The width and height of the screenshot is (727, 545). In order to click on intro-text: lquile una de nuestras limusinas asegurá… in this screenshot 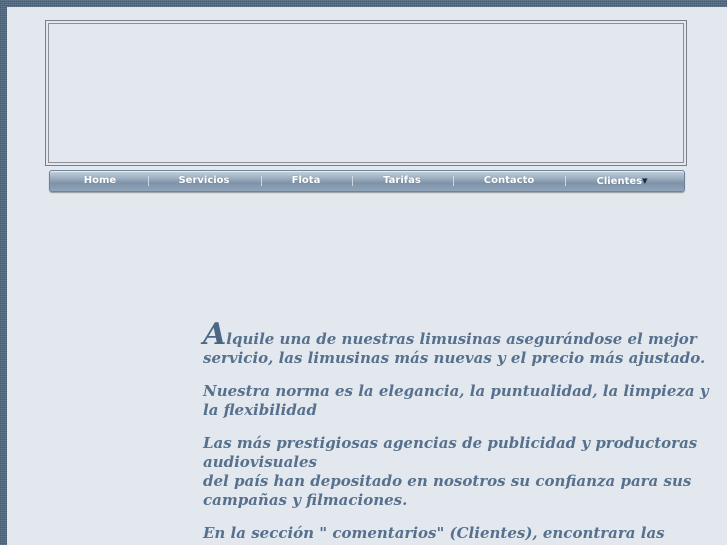, I will do `click(454, 348)`.